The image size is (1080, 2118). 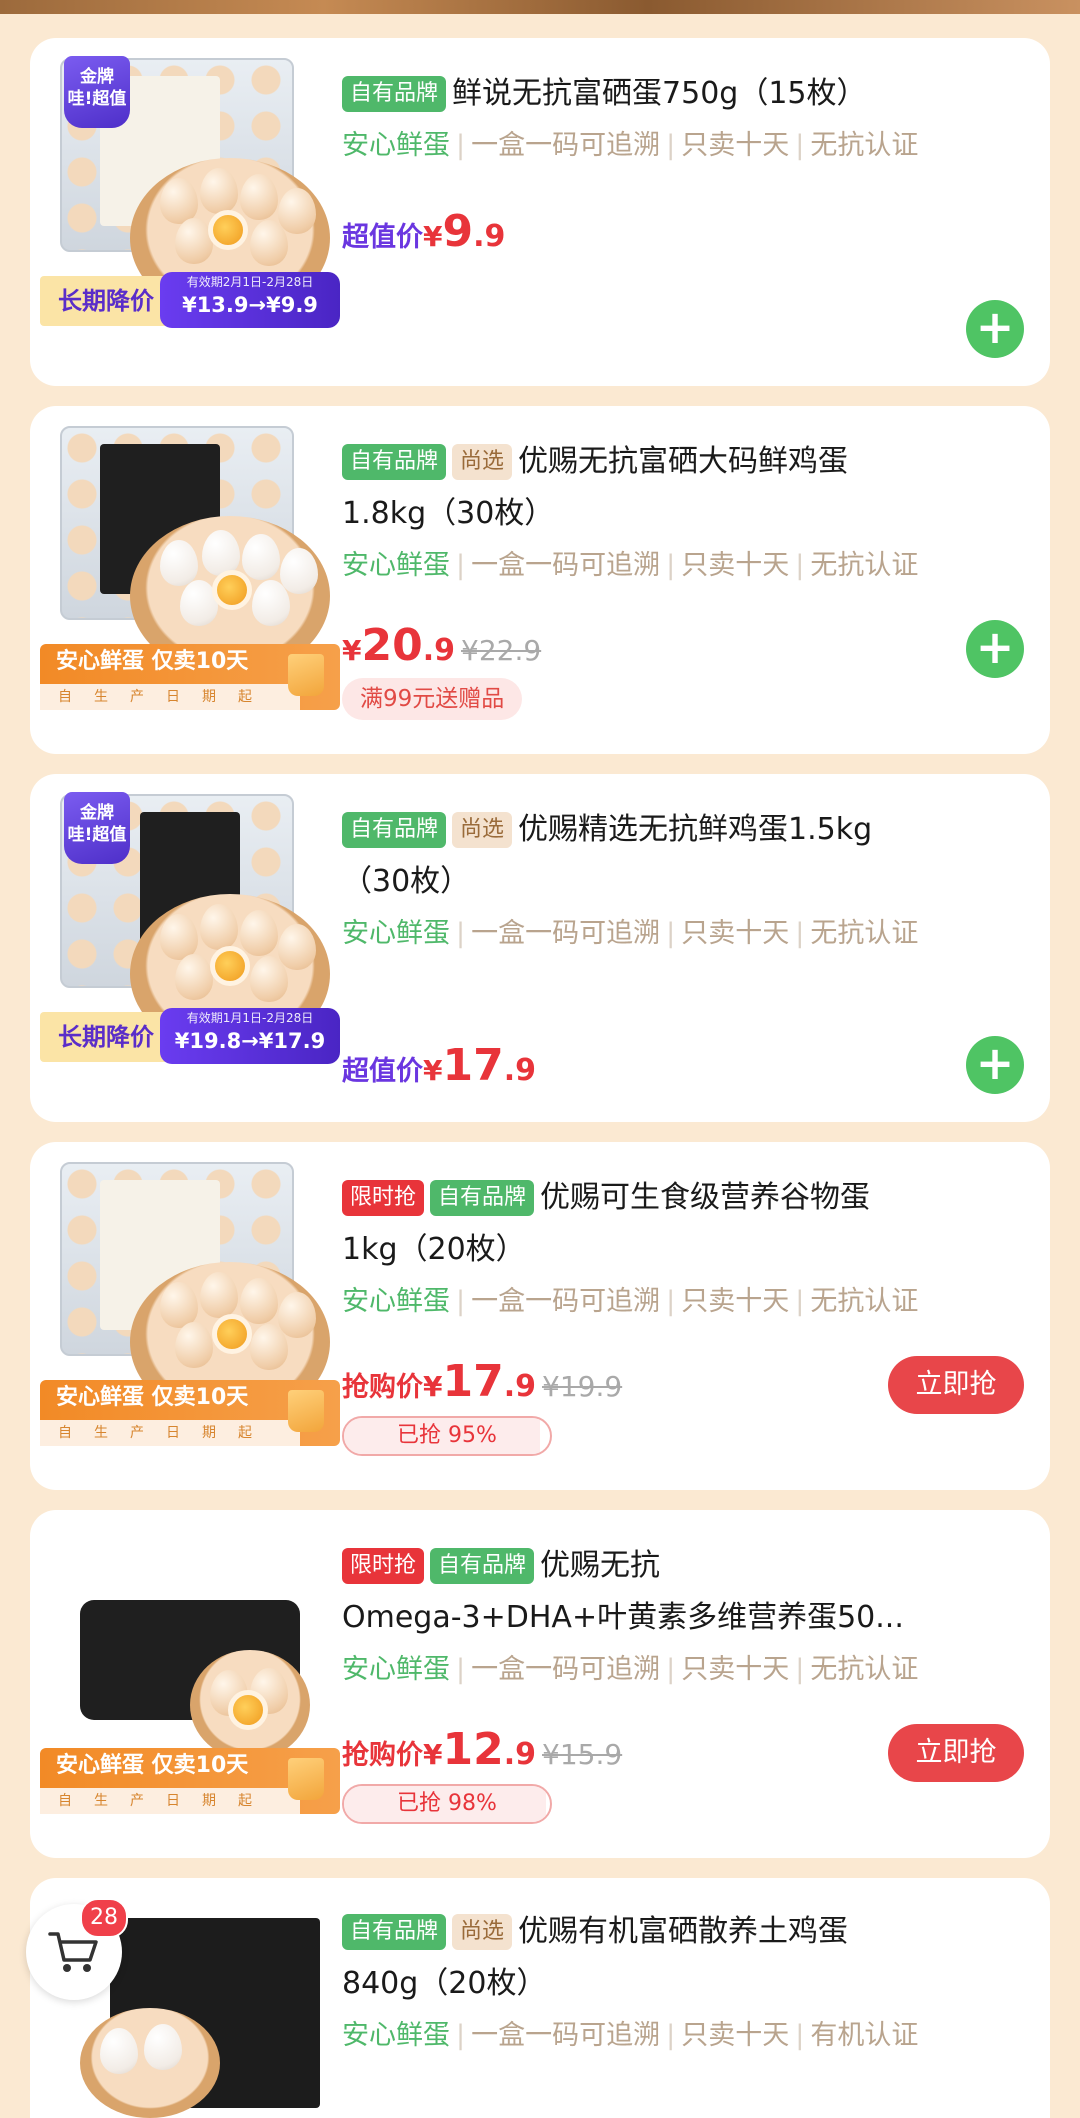 I want to click on original-price: ¥19.9, so click(x=582, y=1386).